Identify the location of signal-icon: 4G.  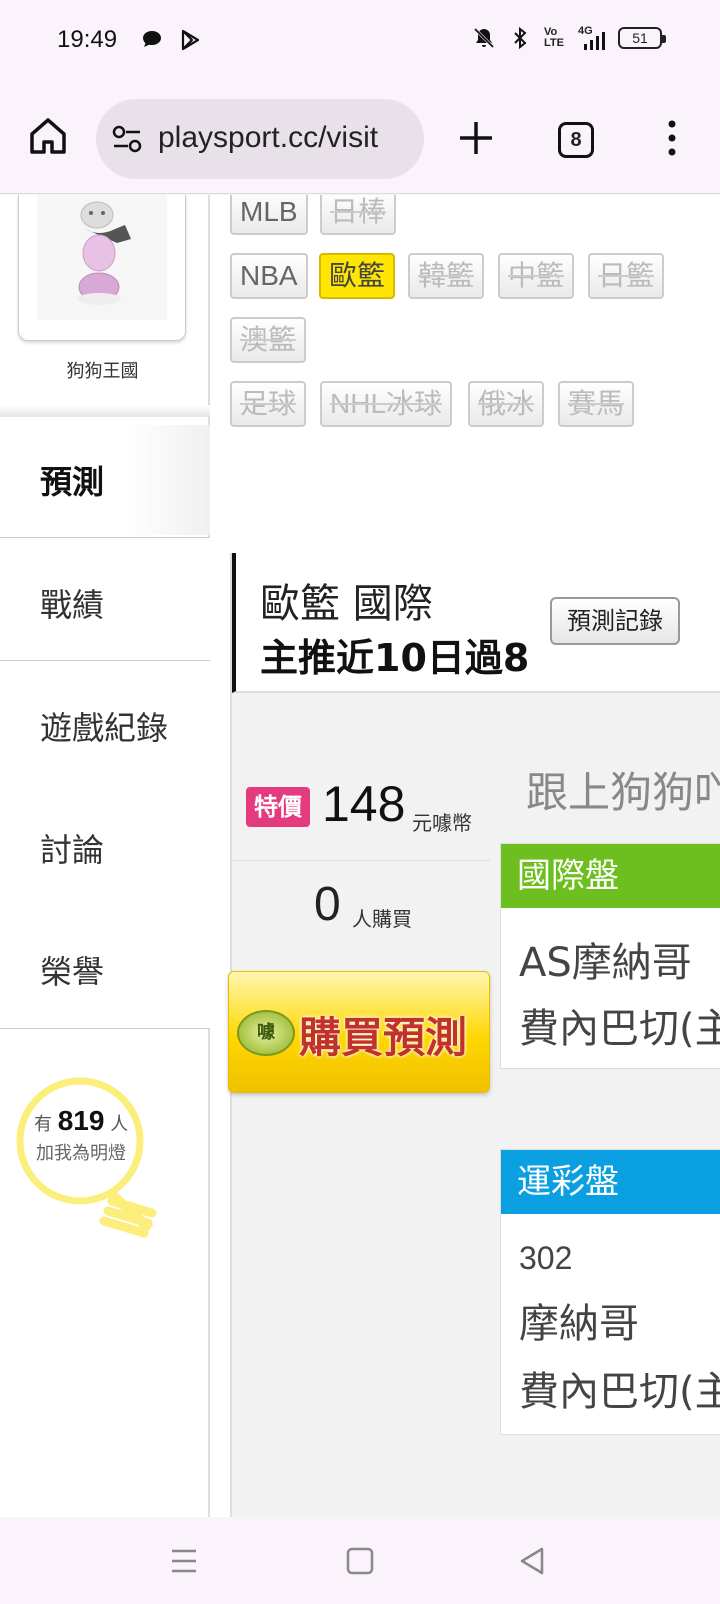
(592, 38).